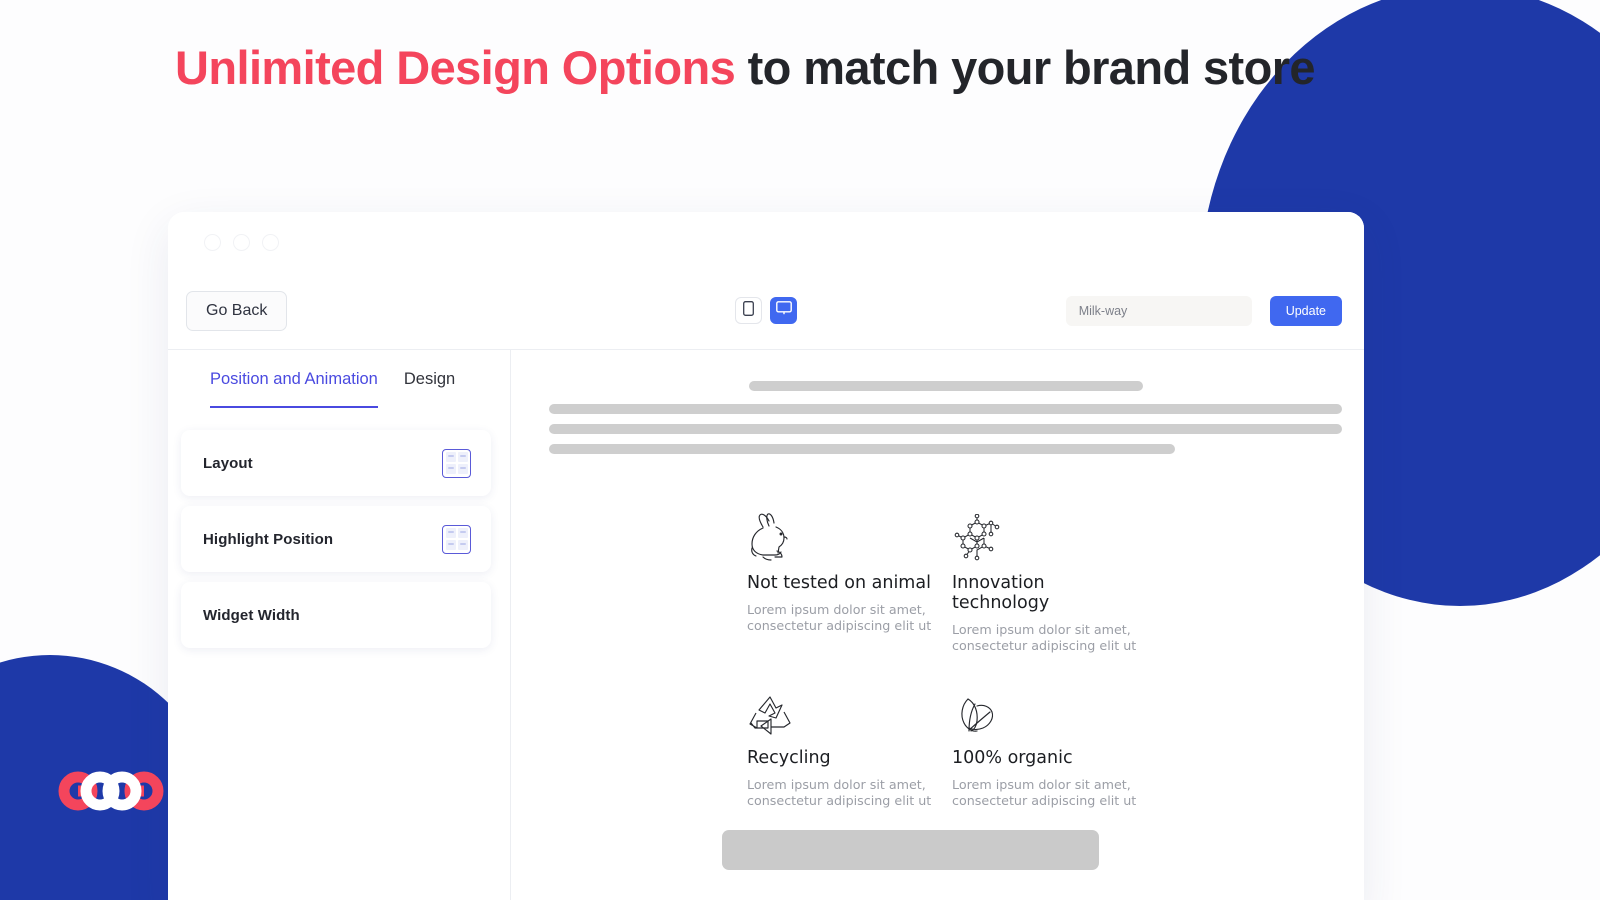  I want to click on desktop-icon, so click(783, 310).